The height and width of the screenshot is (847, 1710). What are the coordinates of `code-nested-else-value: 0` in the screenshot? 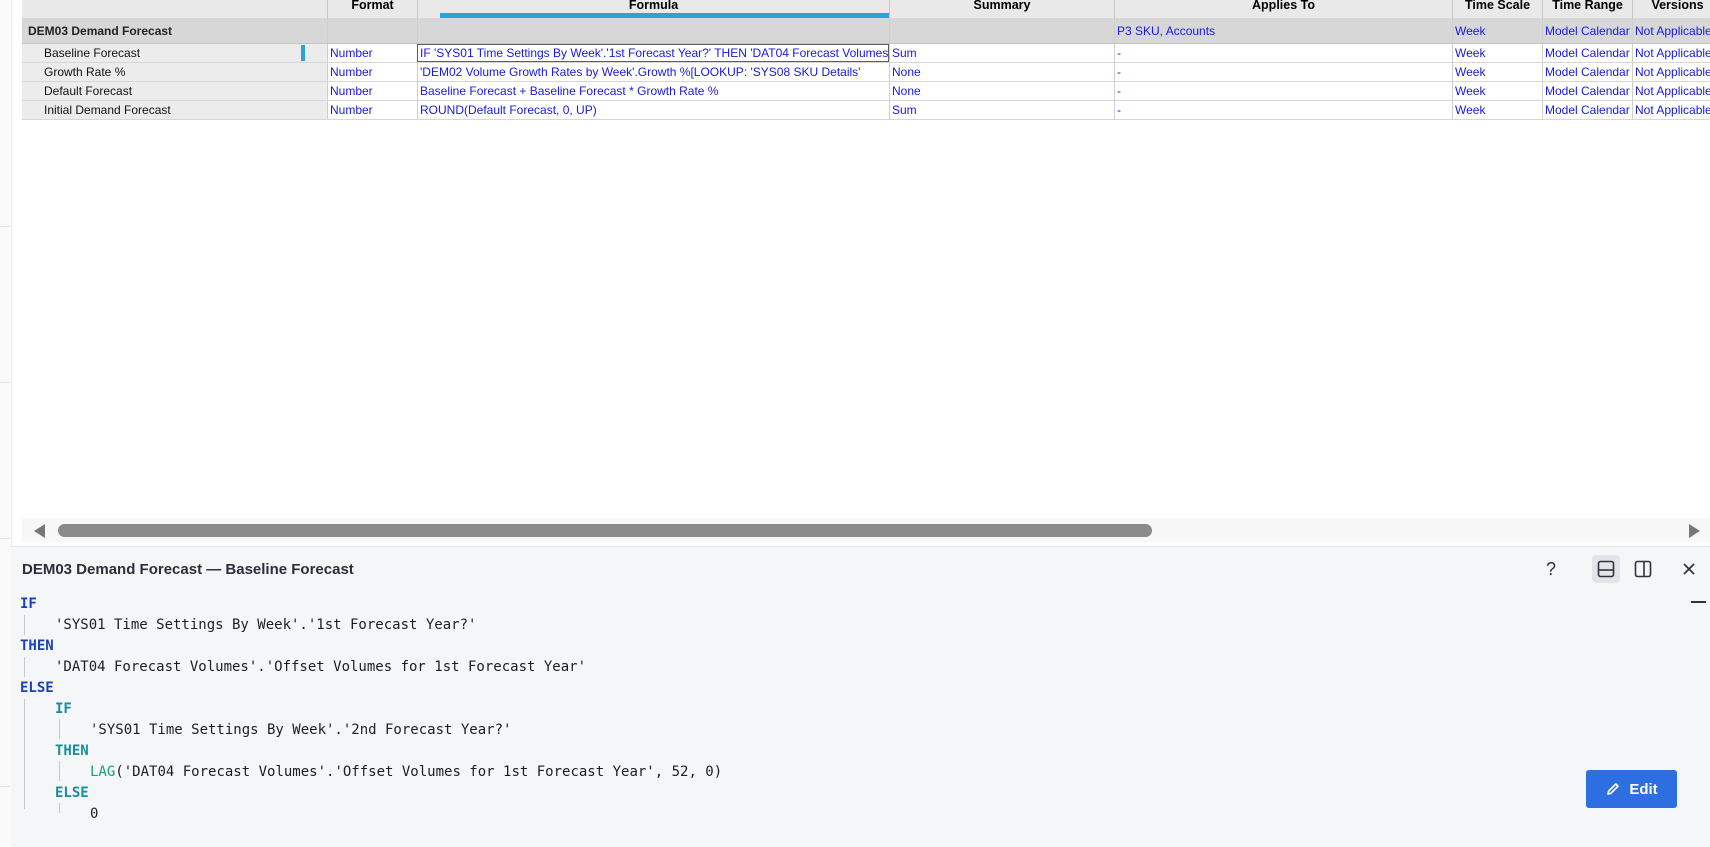 It's located at (94, 814).